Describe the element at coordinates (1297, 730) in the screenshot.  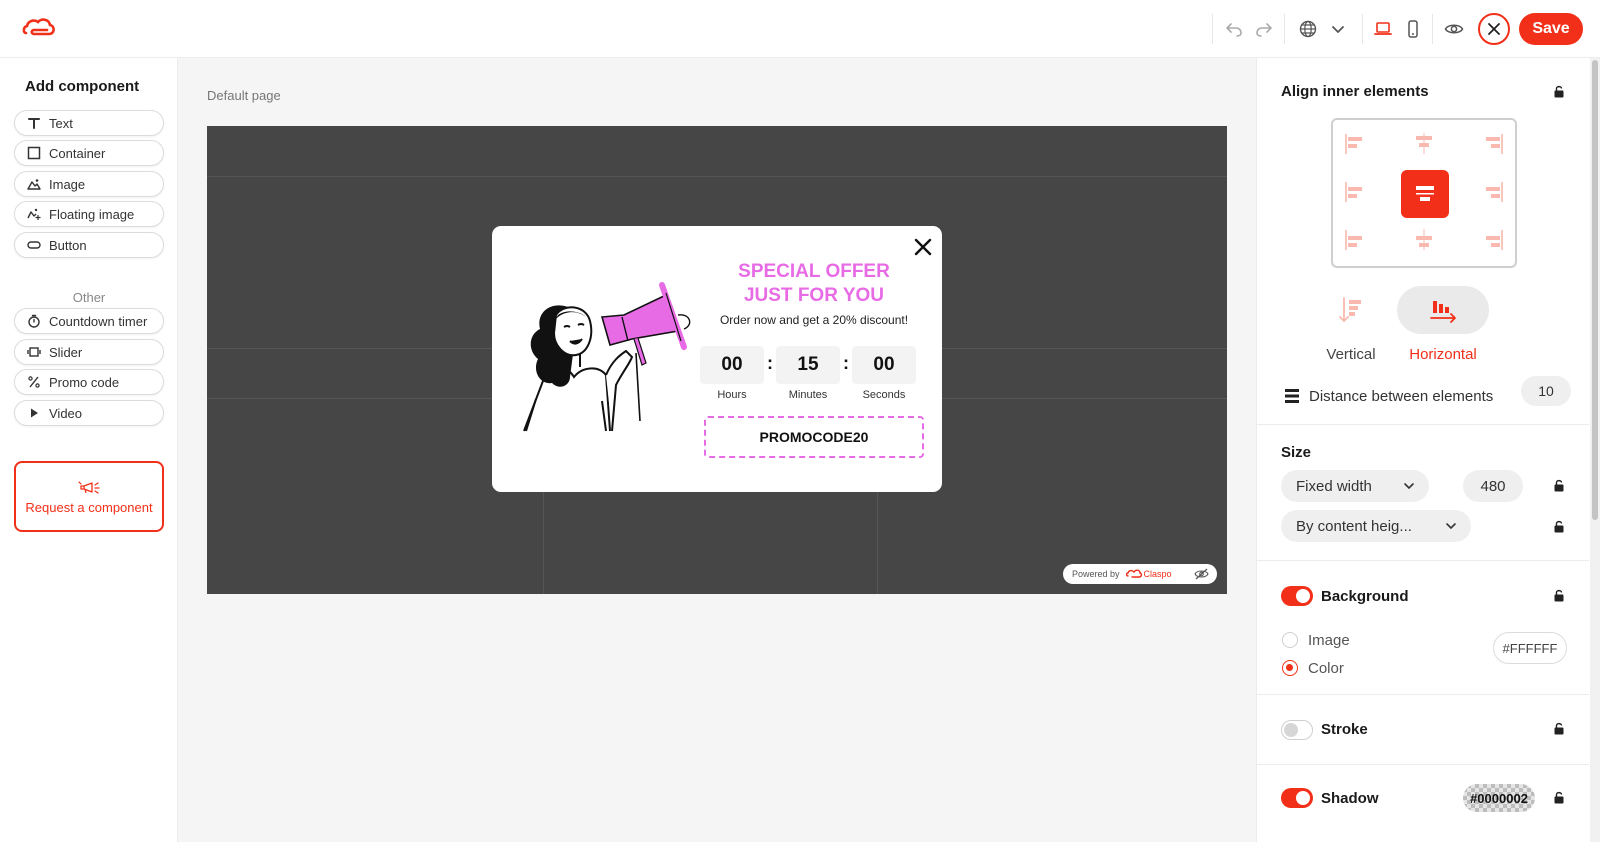
I see `stroke-toggle` at that location.